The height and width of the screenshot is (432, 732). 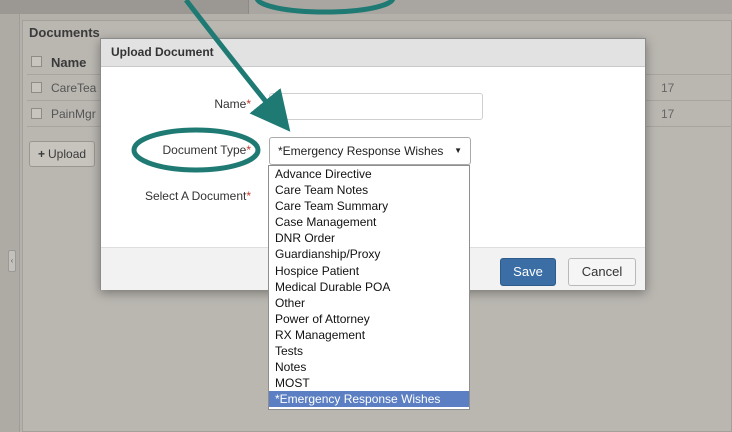 What do you see at coordinates (74, 88) in the screenshot?
I see `row-name: CareTea` at bounding box center [74, 88].